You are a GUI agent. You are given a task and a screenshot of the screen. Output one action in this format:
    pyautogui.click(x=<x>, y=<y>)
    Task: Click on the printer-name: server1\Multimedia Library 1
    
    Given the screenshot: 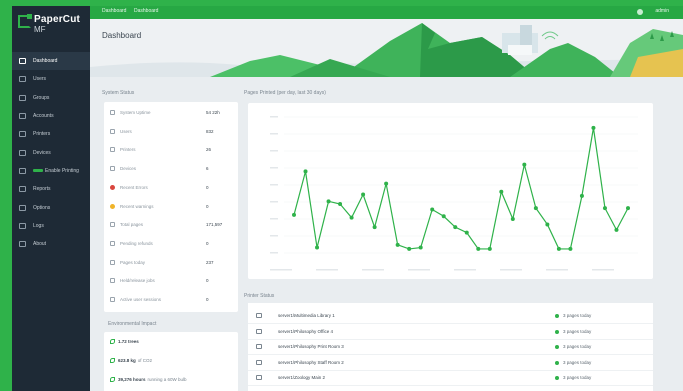 What is the action you would take?
    pyautogui.click(x=306, y=315)
    